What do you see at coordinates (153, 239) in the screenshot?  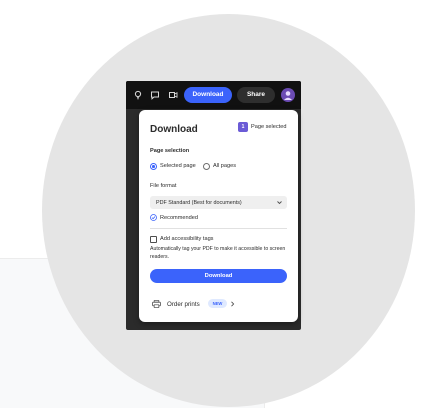 I see `accessibility-checkbox` at bounding box center [153, 239].